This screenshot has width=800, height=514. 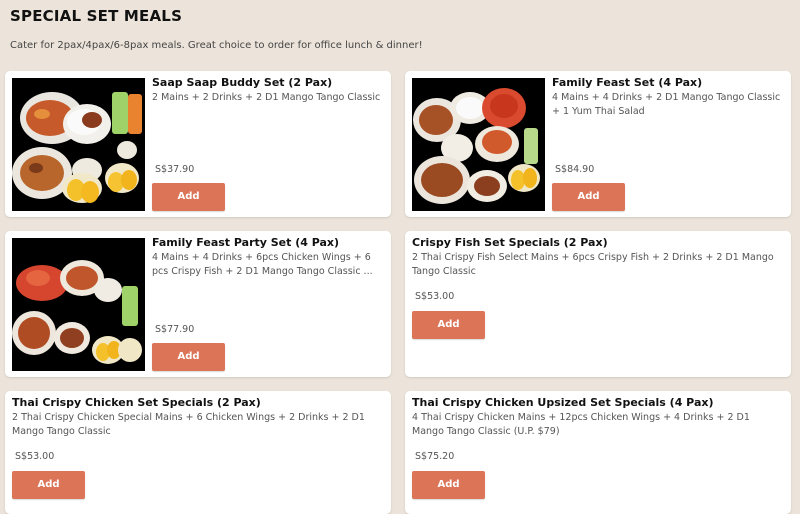 What do you see at coordinates (627, 82) in the screenshot?
I see `item-title: Family Feast Set (4 Pax)` at bounding box center [627, 82].